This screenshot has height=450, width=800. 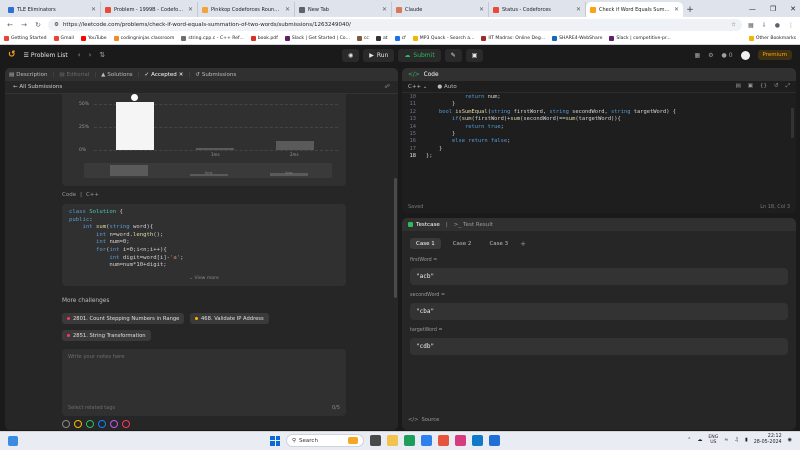 What do you see at coordinates (135, 126) in the screenshot?
I see `runtime-bar-current` at bounding box center [135, 126].